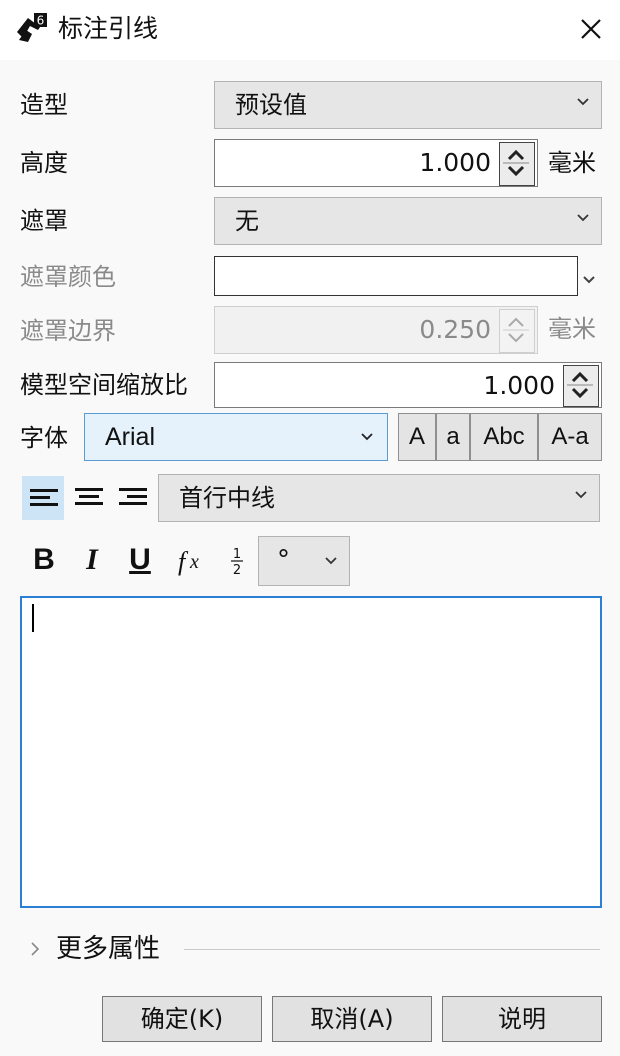  Describe the element at coordinates (352, 1019) in the screenshot. I see `cancel-button: 取消(A)` at that location.